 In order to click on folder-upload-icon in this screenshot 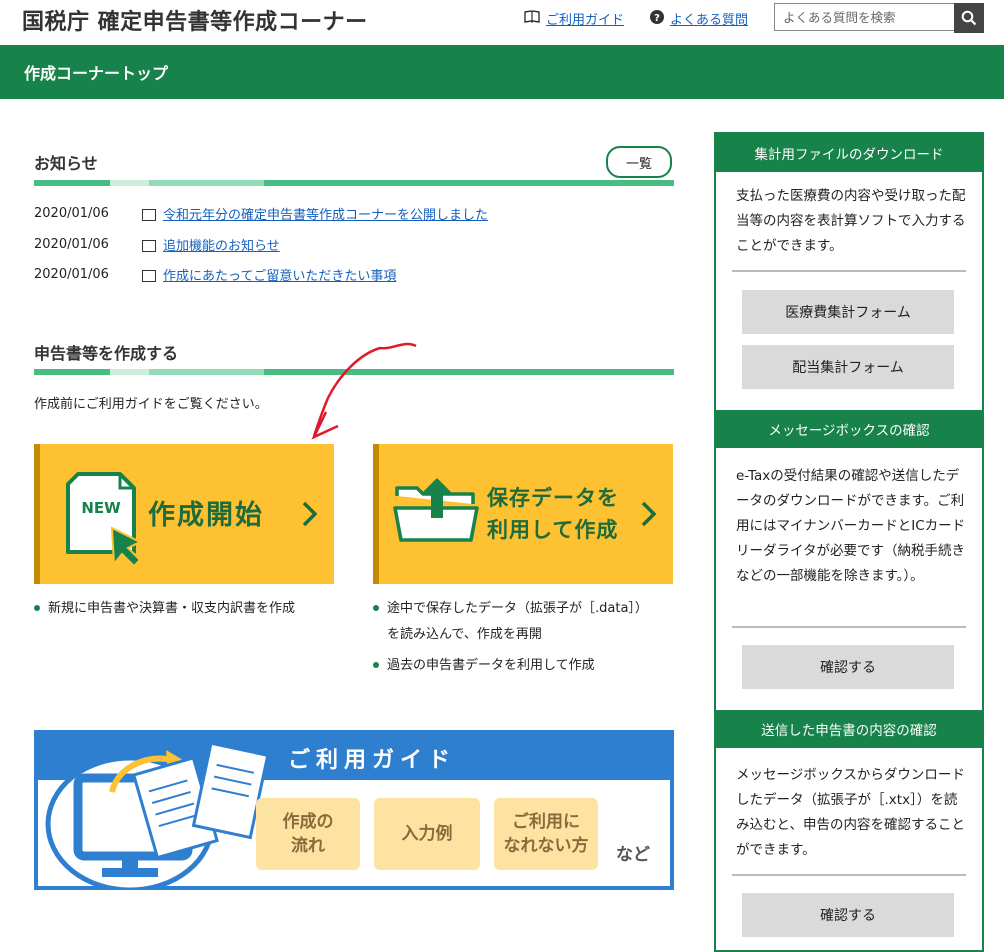, I will do `click(436, 510)`.